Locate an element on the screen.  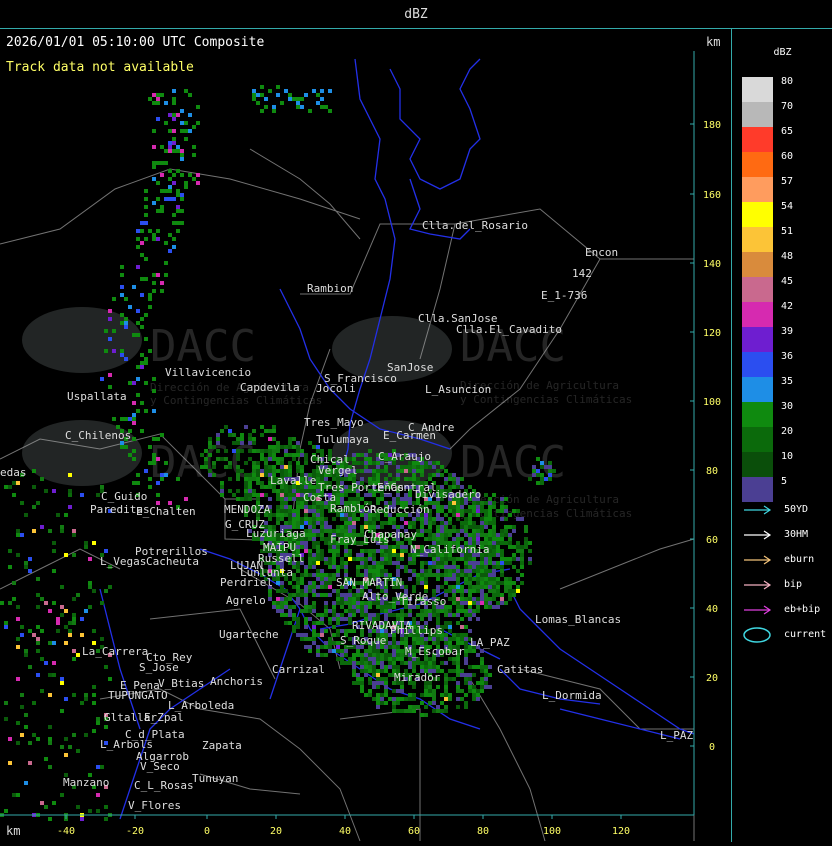
place-label: L_Vegas is located at coordinates (123, 561).